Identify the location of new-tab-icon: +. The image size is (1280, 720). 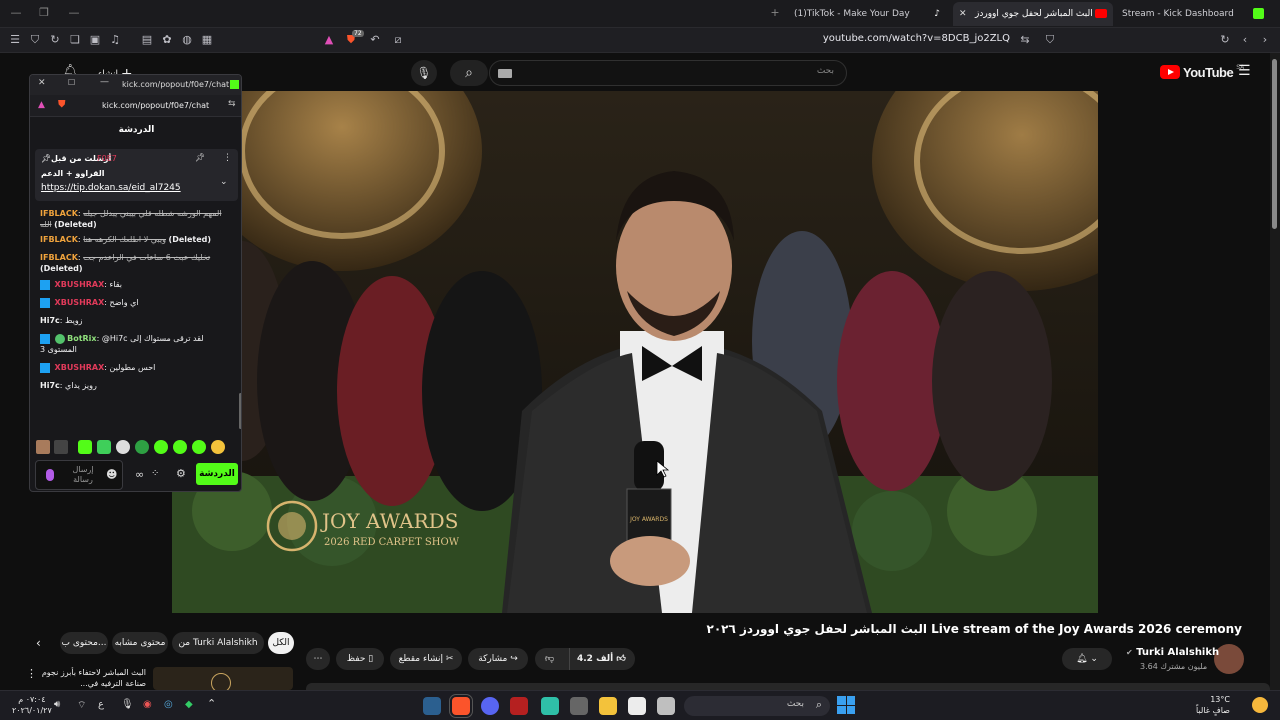
(775, 13).